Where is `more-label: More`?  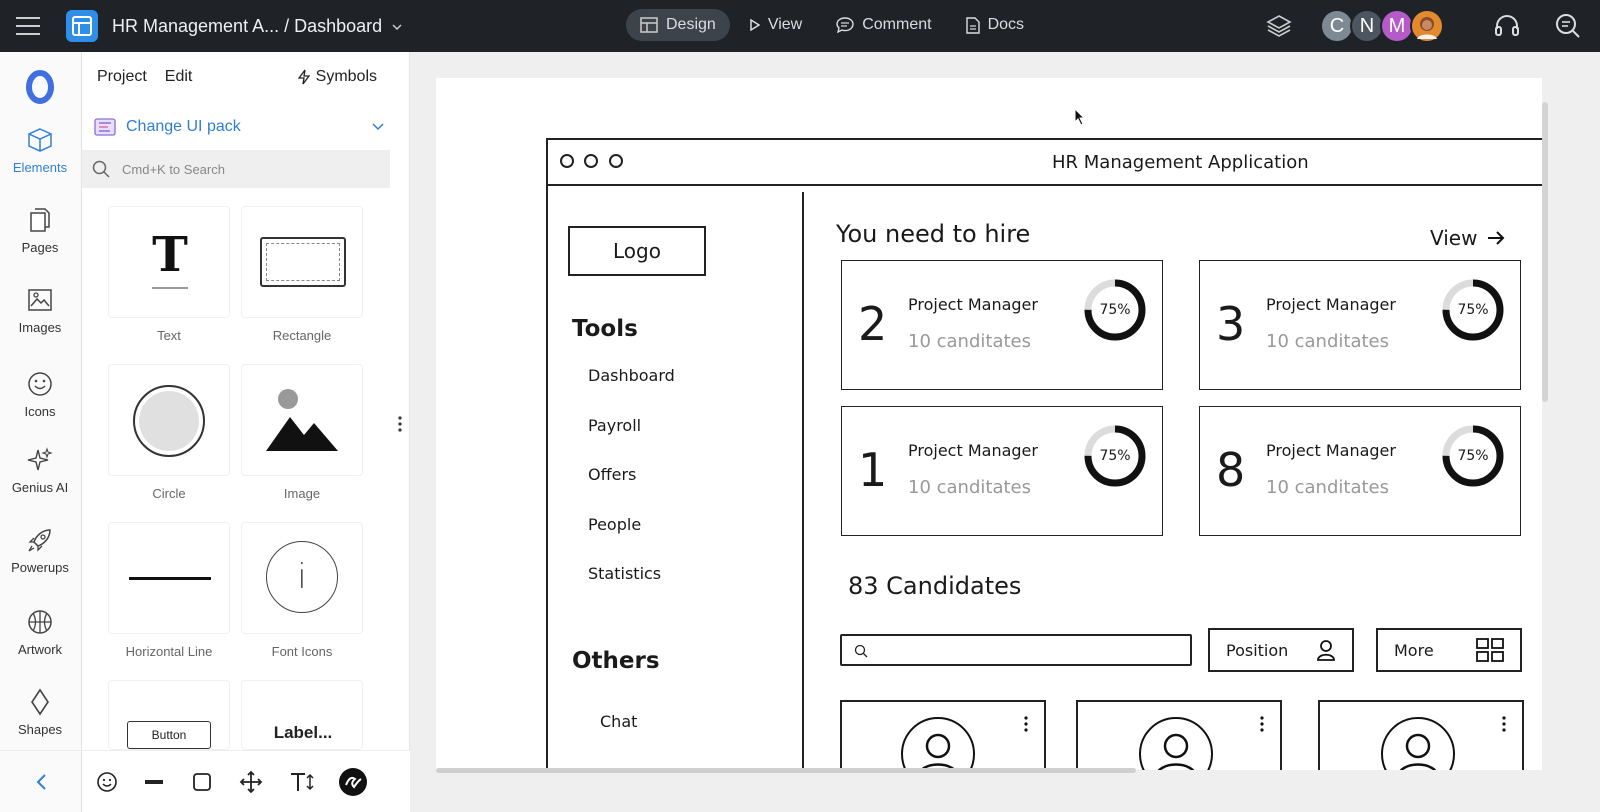
more-label: More is located at coordinates (1414, 650).